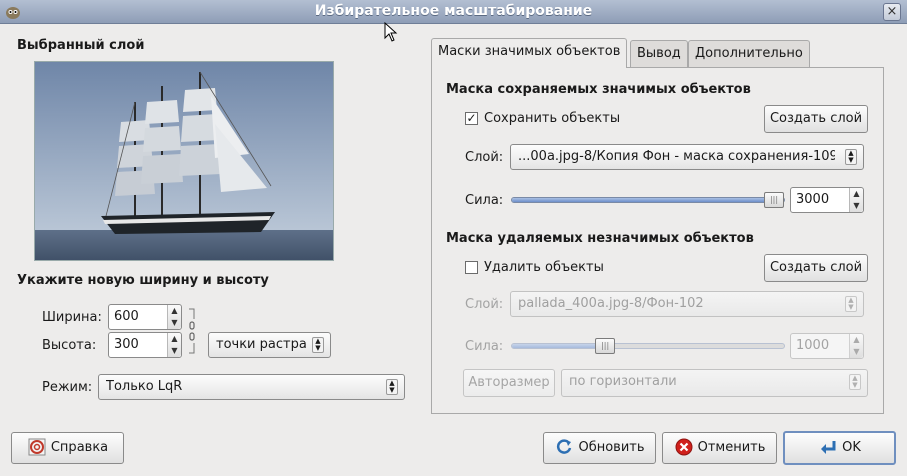 This screenshot has height=476, width=907. Describe the element at coordinates (684, 446) in the screenshot. I see `cancel-icon` at that location.